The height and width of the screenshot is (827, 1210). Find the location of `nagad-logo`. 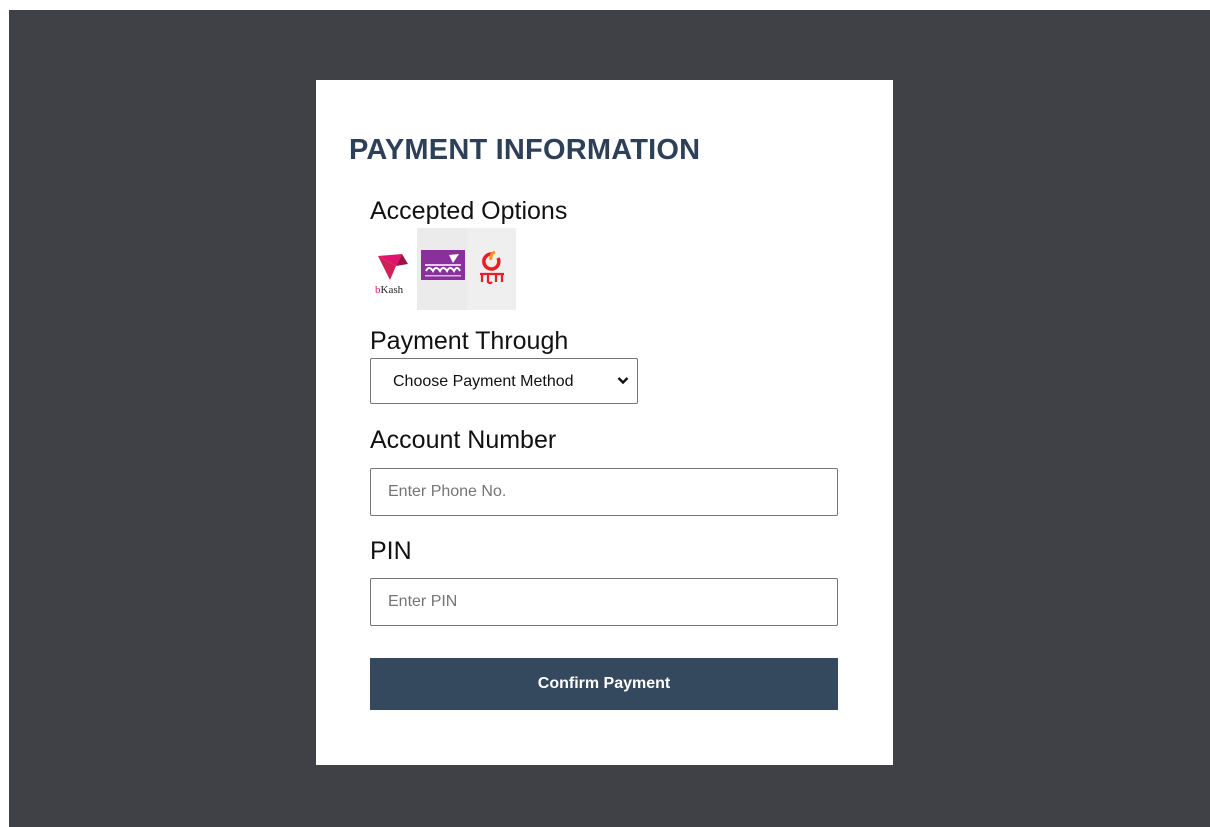

nagad-logo is located at coordinates (491, 269).